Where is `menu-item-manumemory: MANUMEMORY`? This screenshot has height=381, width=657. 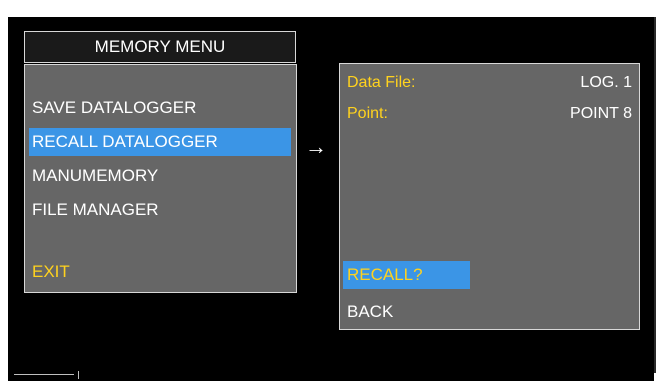
menu-item-manumemory: MANUMEMORY is located at coordinates (93, 176).